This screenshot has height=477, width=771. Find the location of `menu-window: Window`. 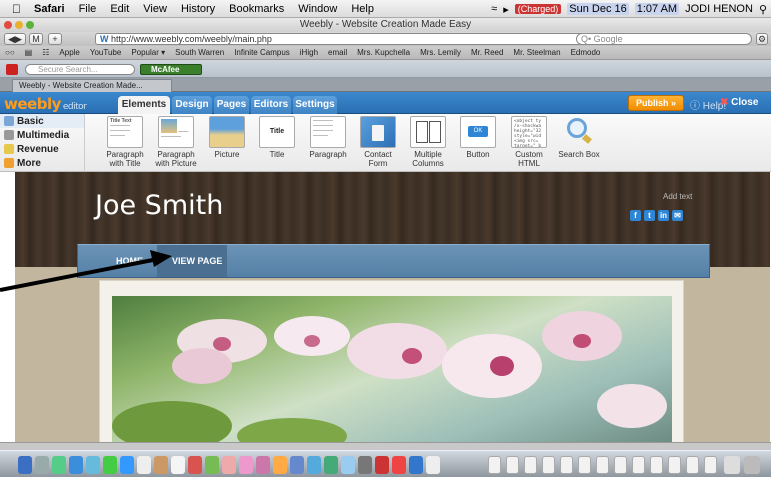

menu-window: Window is located at coordinates (317, 9).